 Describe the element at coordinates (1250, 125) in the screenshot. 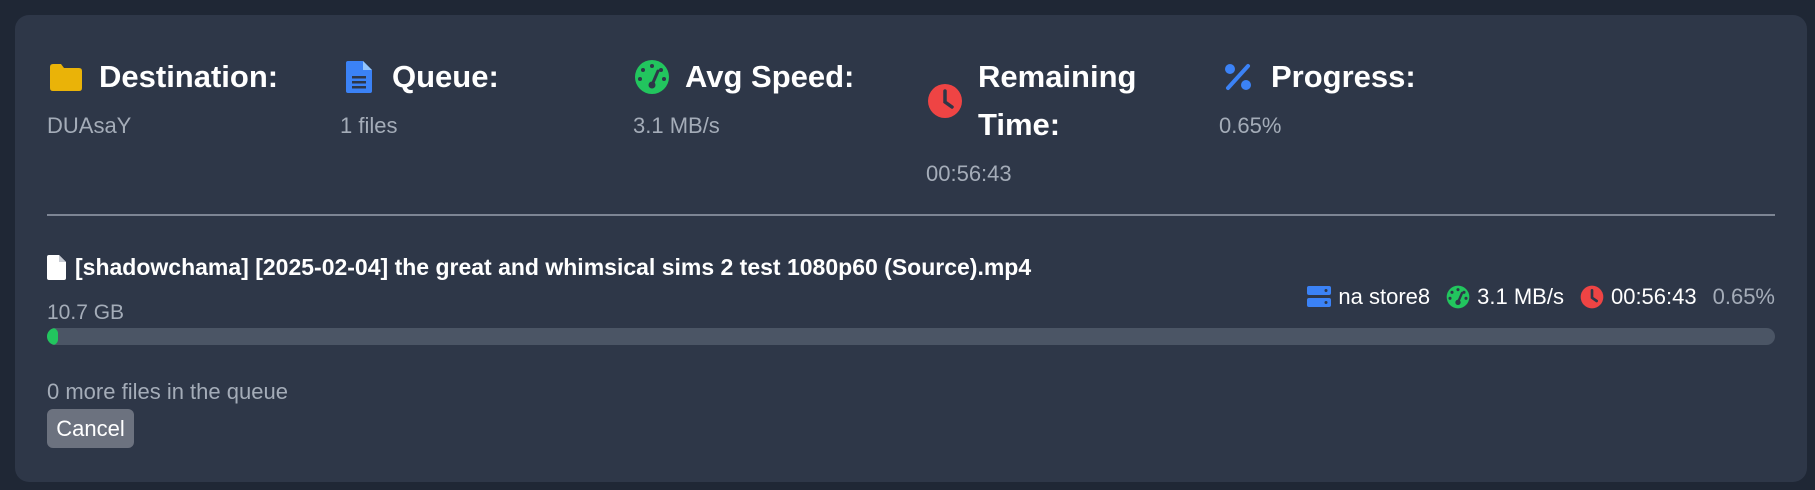

I see `stat-progress-value: 0.65%` at that location.